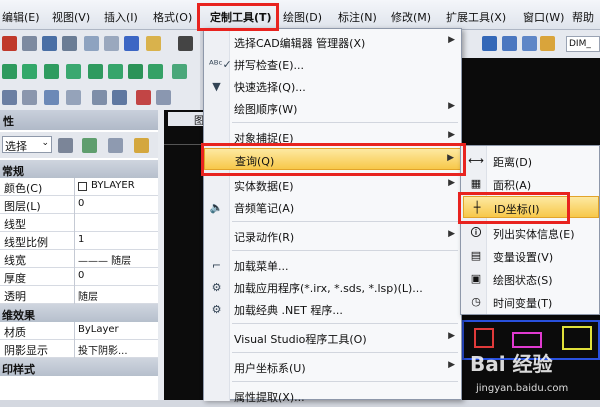 The image size is (600, 407). What do you see at coordinates (21, 17) in the screenshot?
I see `menu-edit: 编辑(E)` at bounding box center [21, 17].